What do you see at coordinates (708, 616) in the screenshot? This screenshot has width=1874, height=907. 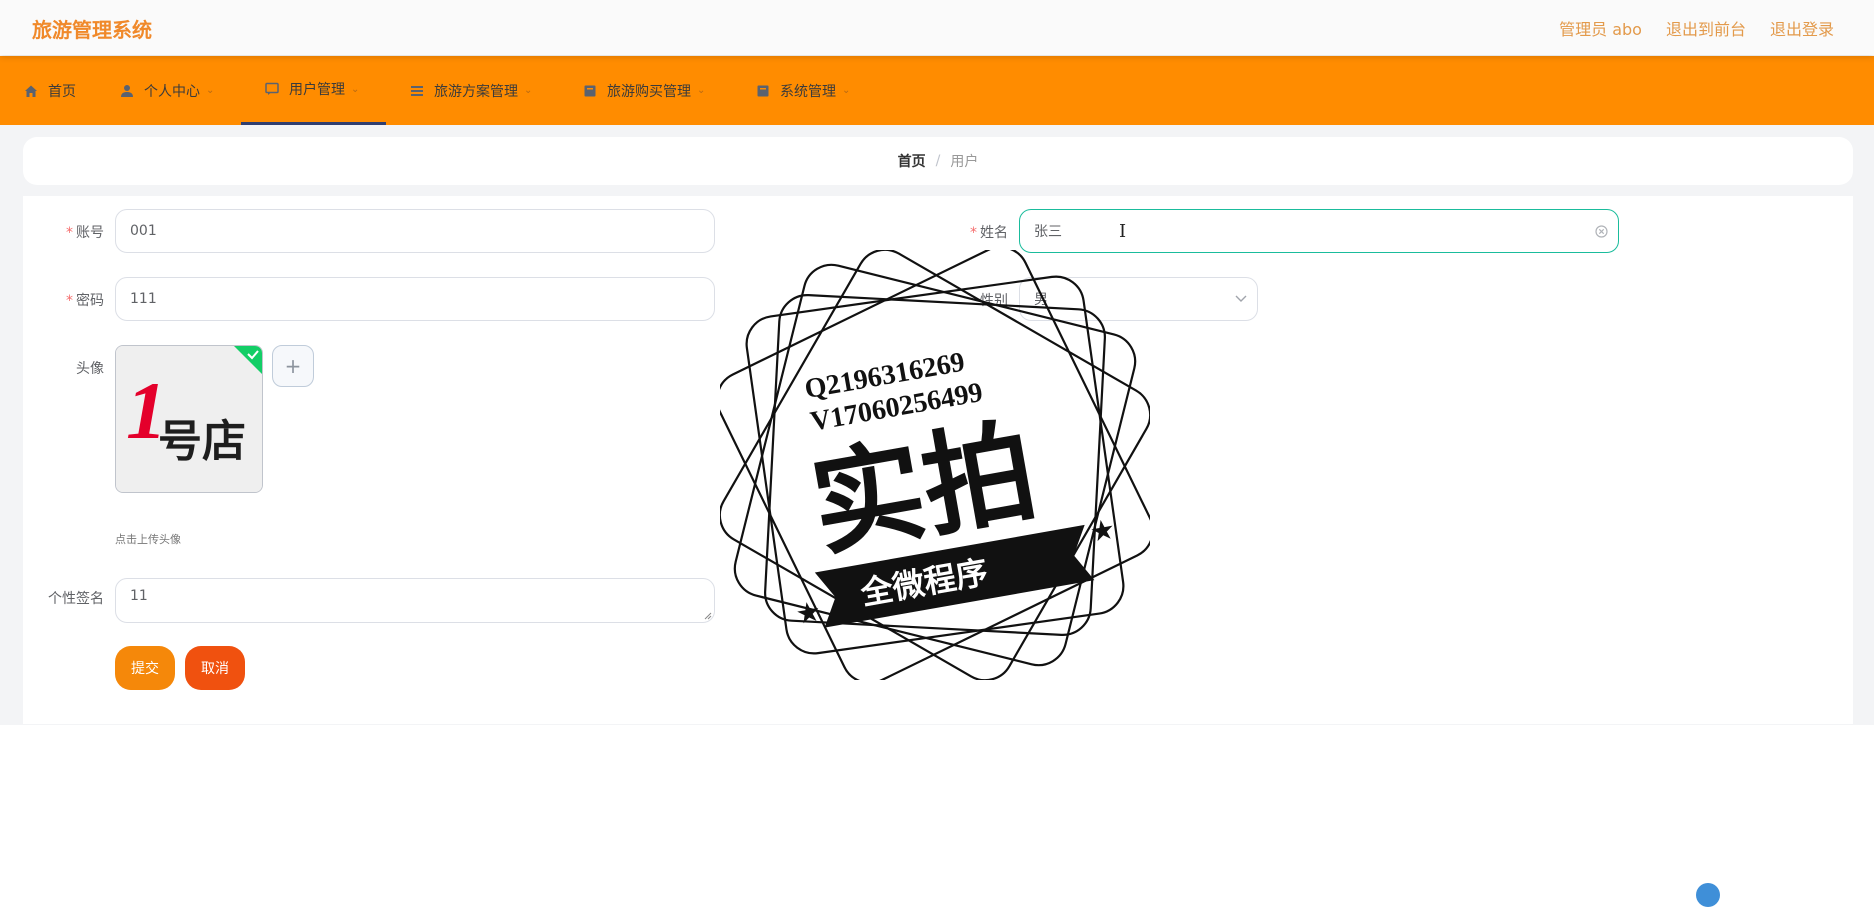 I see `resize-handle-icon` at bounding box center [708, 616].